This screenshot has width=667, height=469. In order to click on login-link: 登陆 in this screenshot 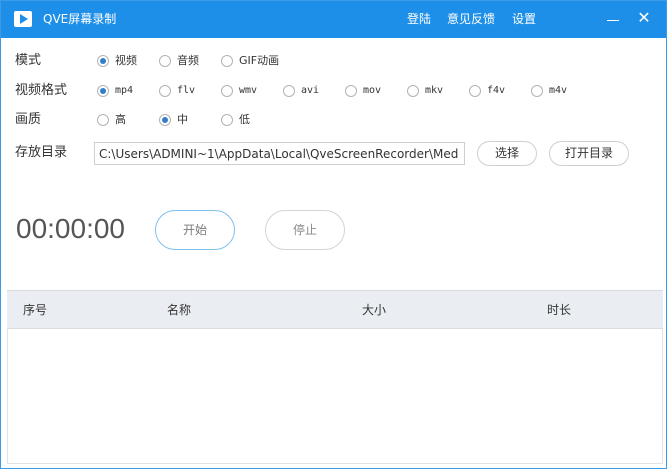, I will do `click(419, 19)`.